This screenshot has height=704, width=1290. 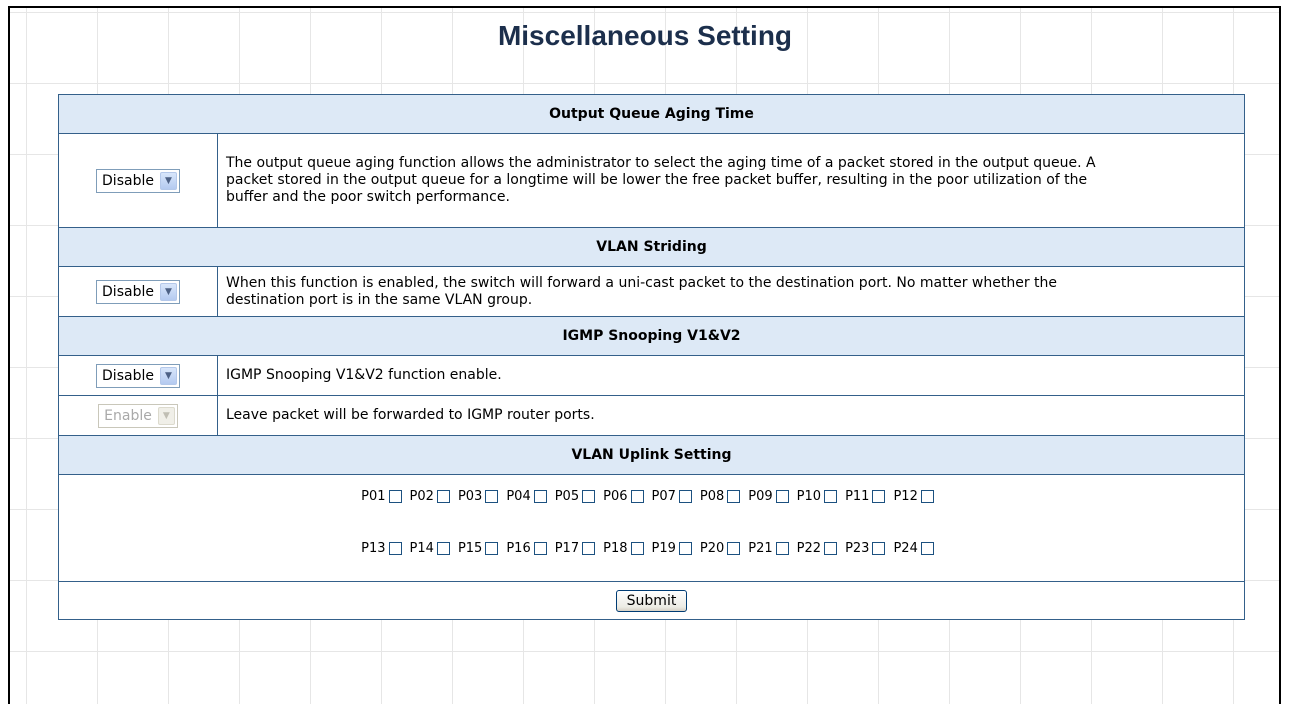 I want to click on page-title: Miscellaneous Setting, so click(x=645, y=35).